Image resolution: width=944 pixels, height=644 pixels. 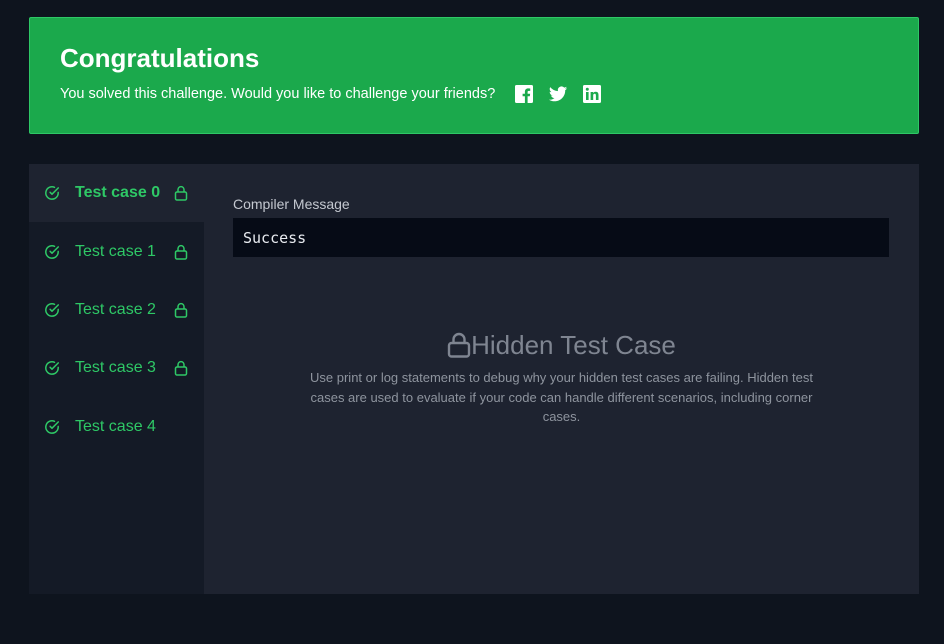 I want to click on tab-test-case-3: Test case 3, so click(x=116, y=368).